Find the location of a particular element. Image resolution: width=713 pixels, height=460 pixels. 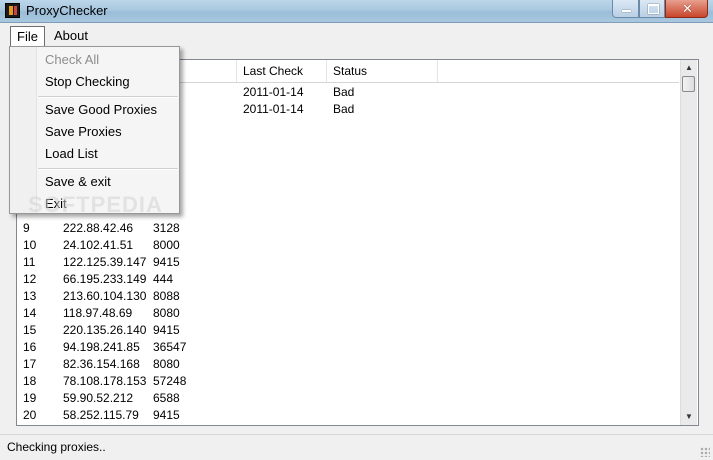

ip-cell: 59.90.52.212 is located at coordinates (98, 398).